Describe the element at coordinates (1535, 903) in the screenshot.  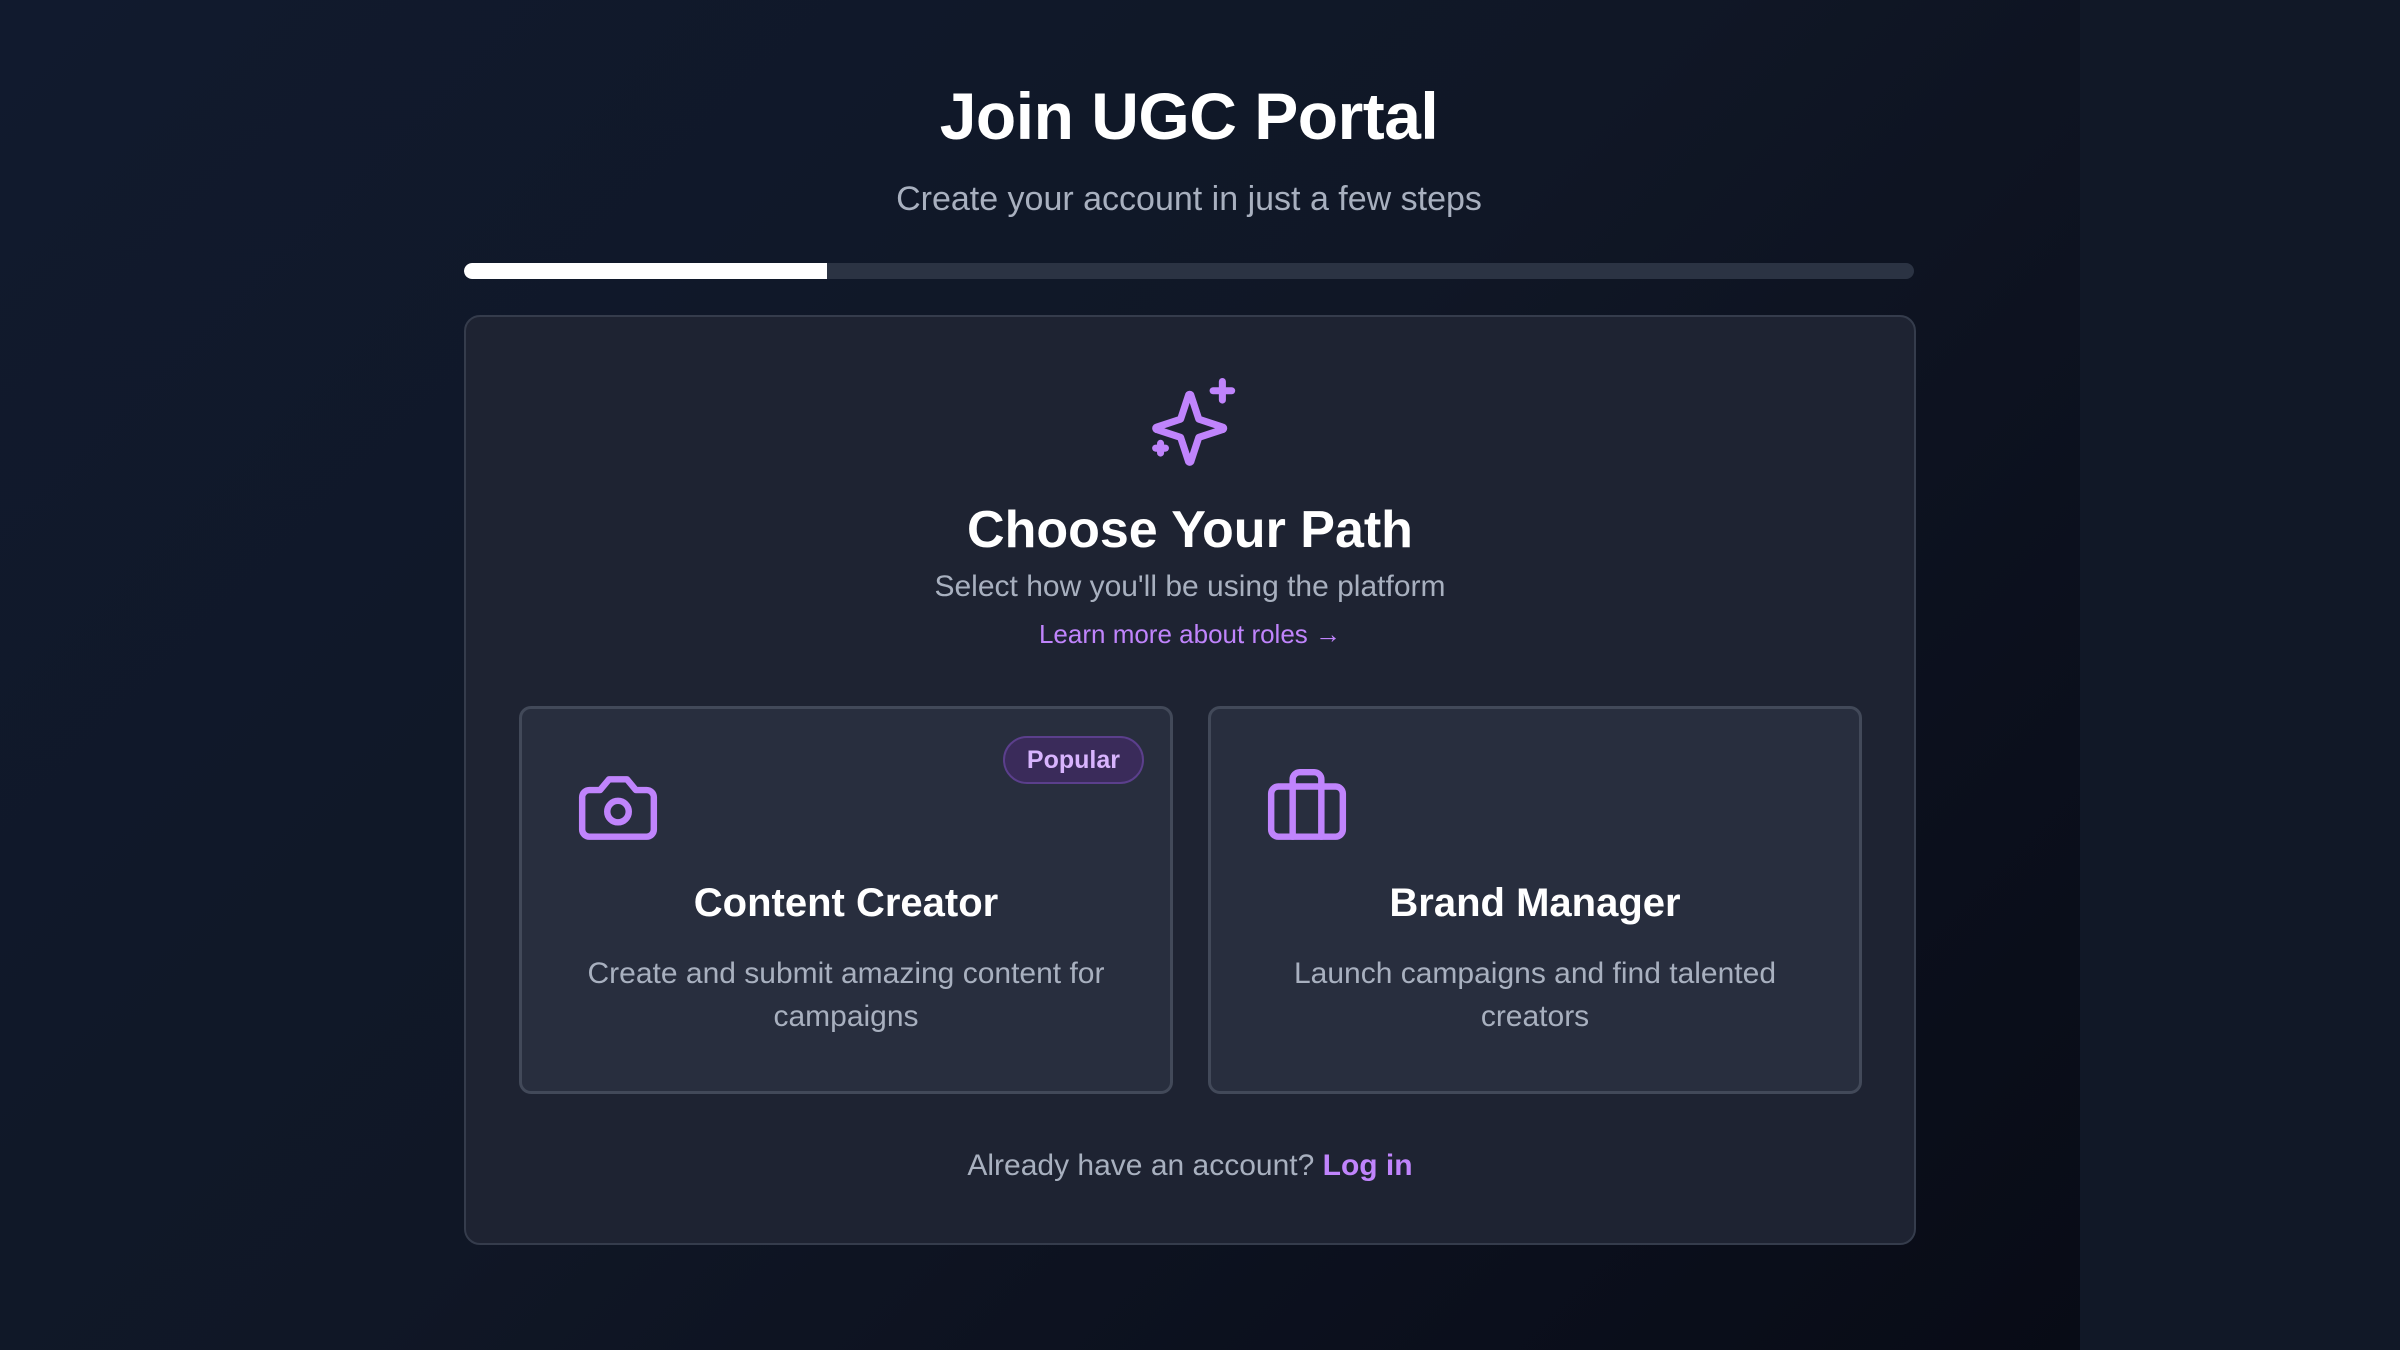
I see `role-title: Brand Manager` at that location.